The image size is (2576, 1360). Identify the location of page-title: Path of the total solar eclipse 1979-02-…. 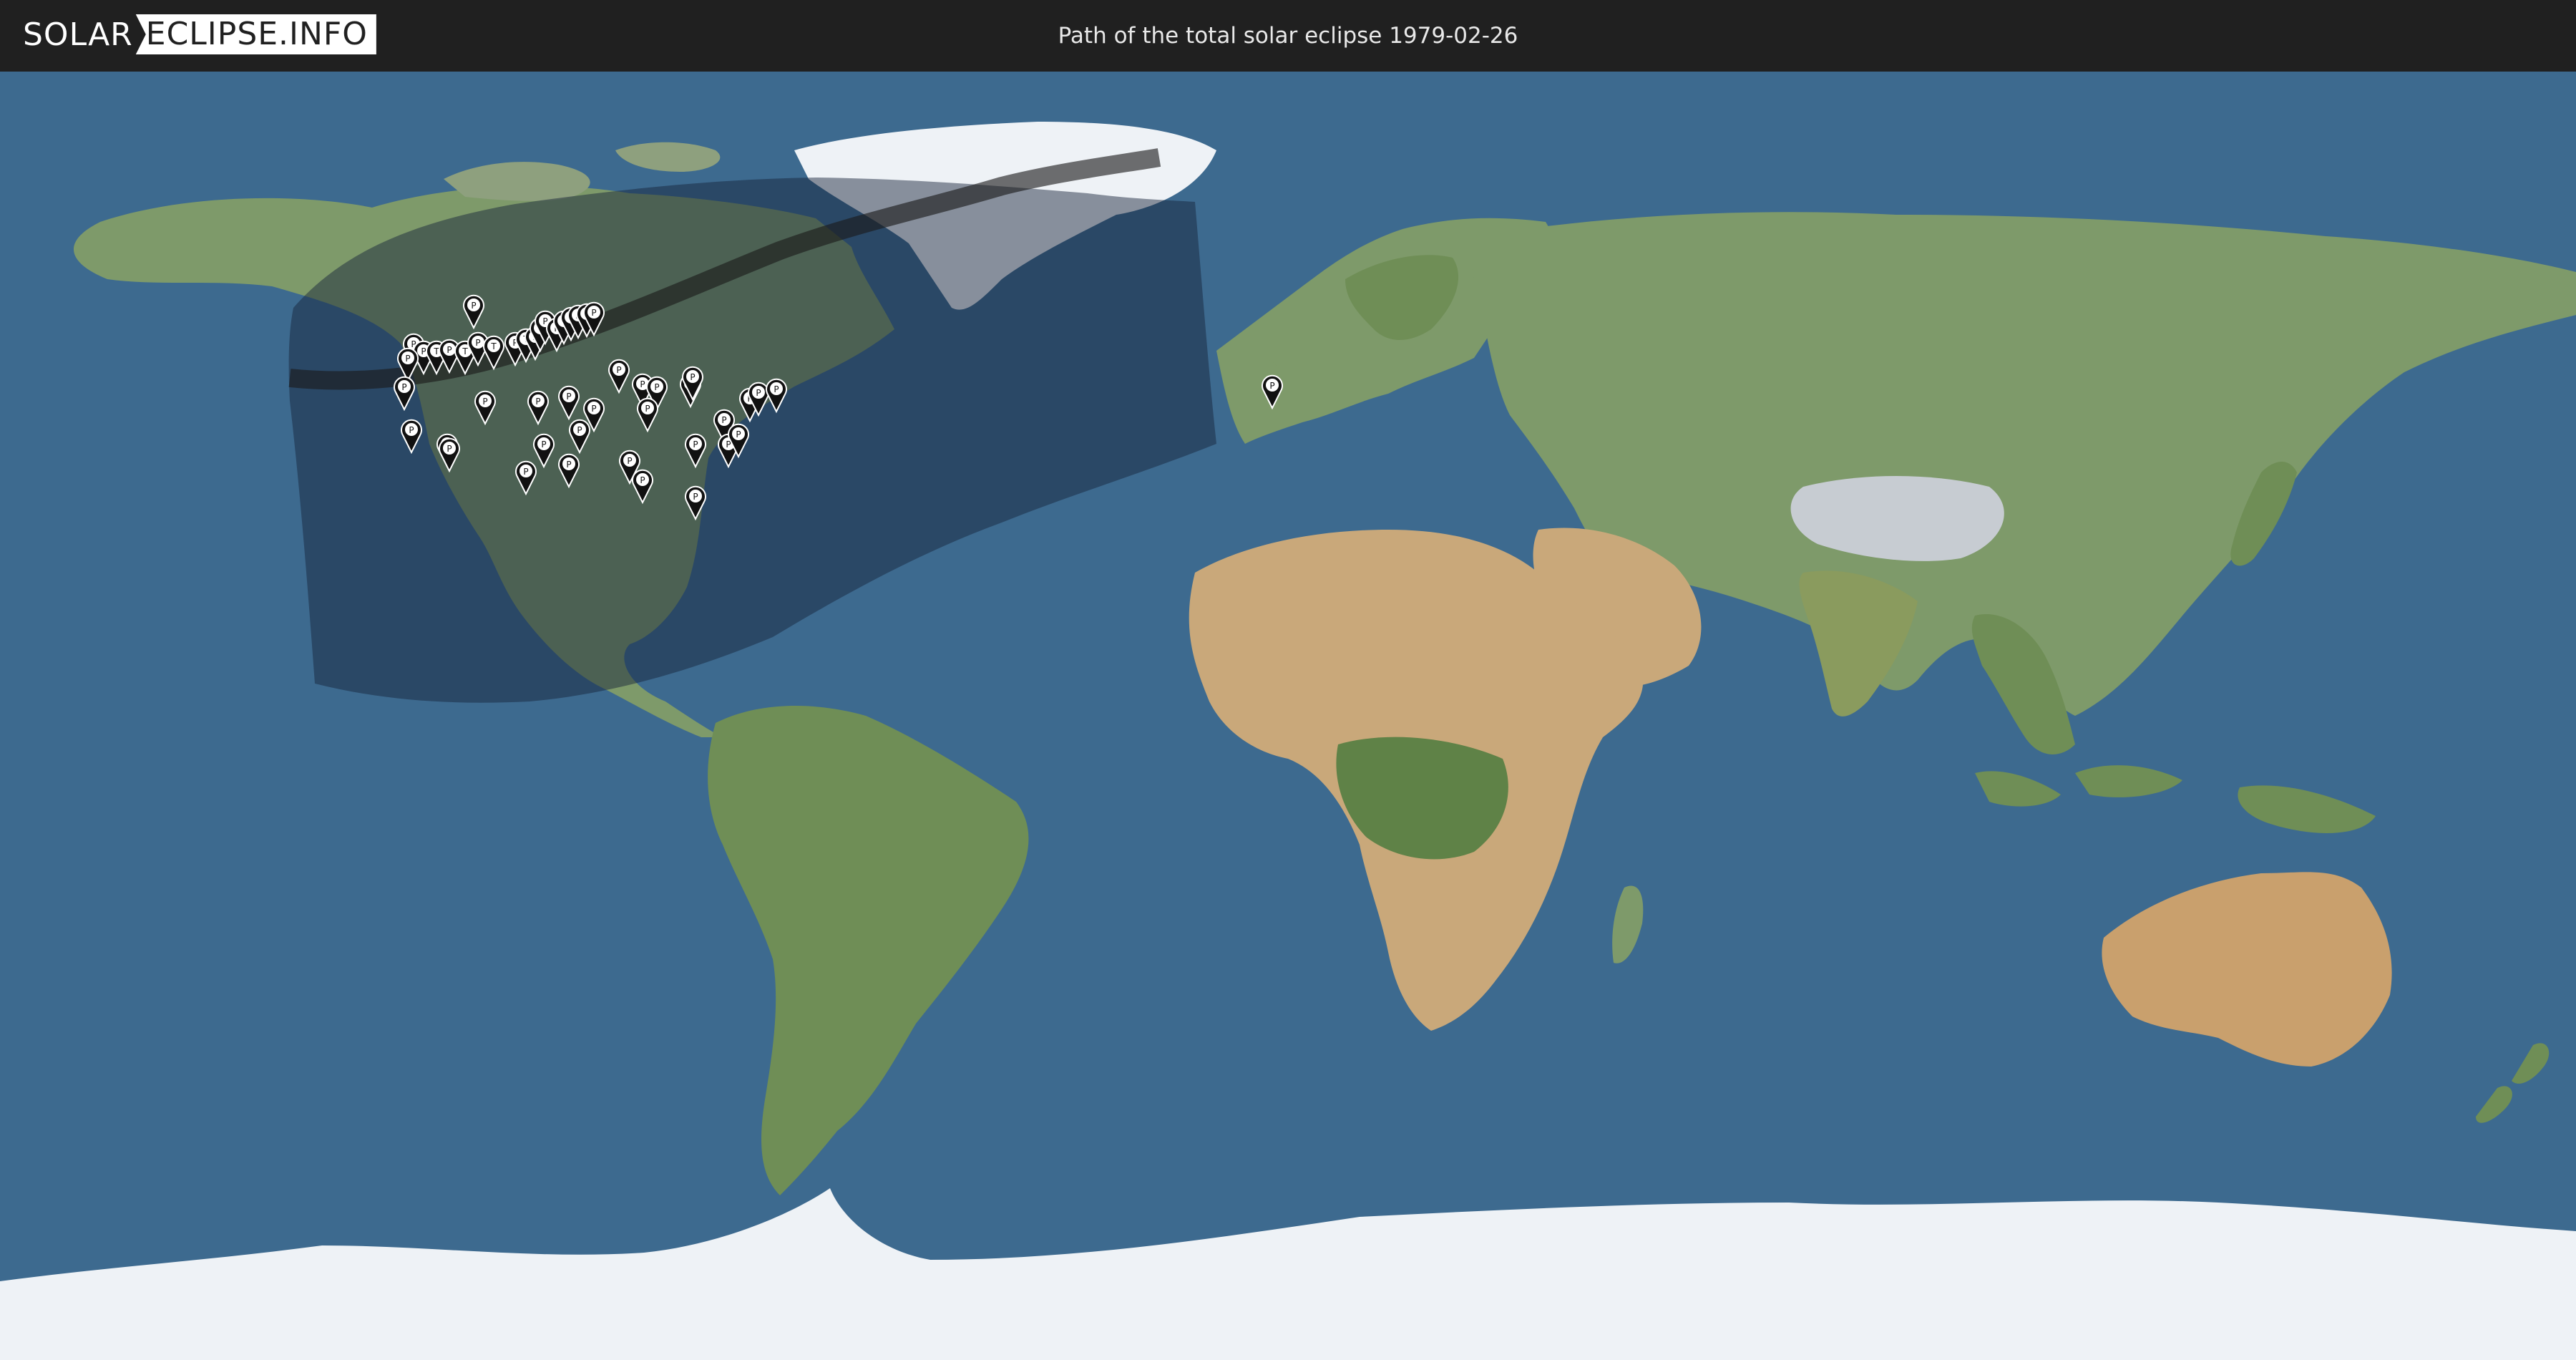
(1288, 36).